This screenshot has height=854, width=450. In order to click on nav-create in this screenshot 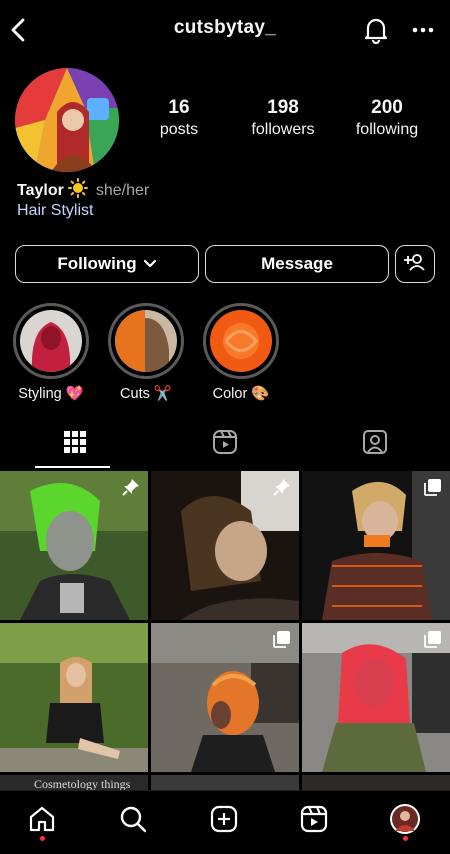, I will do `click(224, 821)`.